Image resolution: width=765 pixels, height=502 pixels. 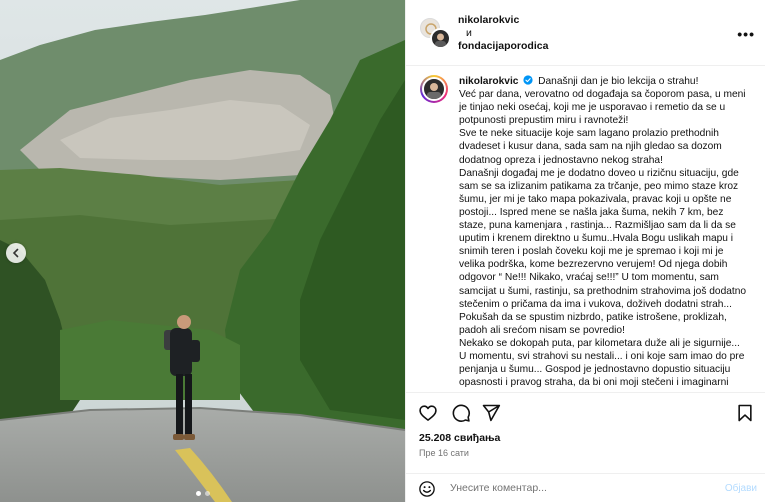 I want to click on chevron-left-icon, so click(x=15, y=253).